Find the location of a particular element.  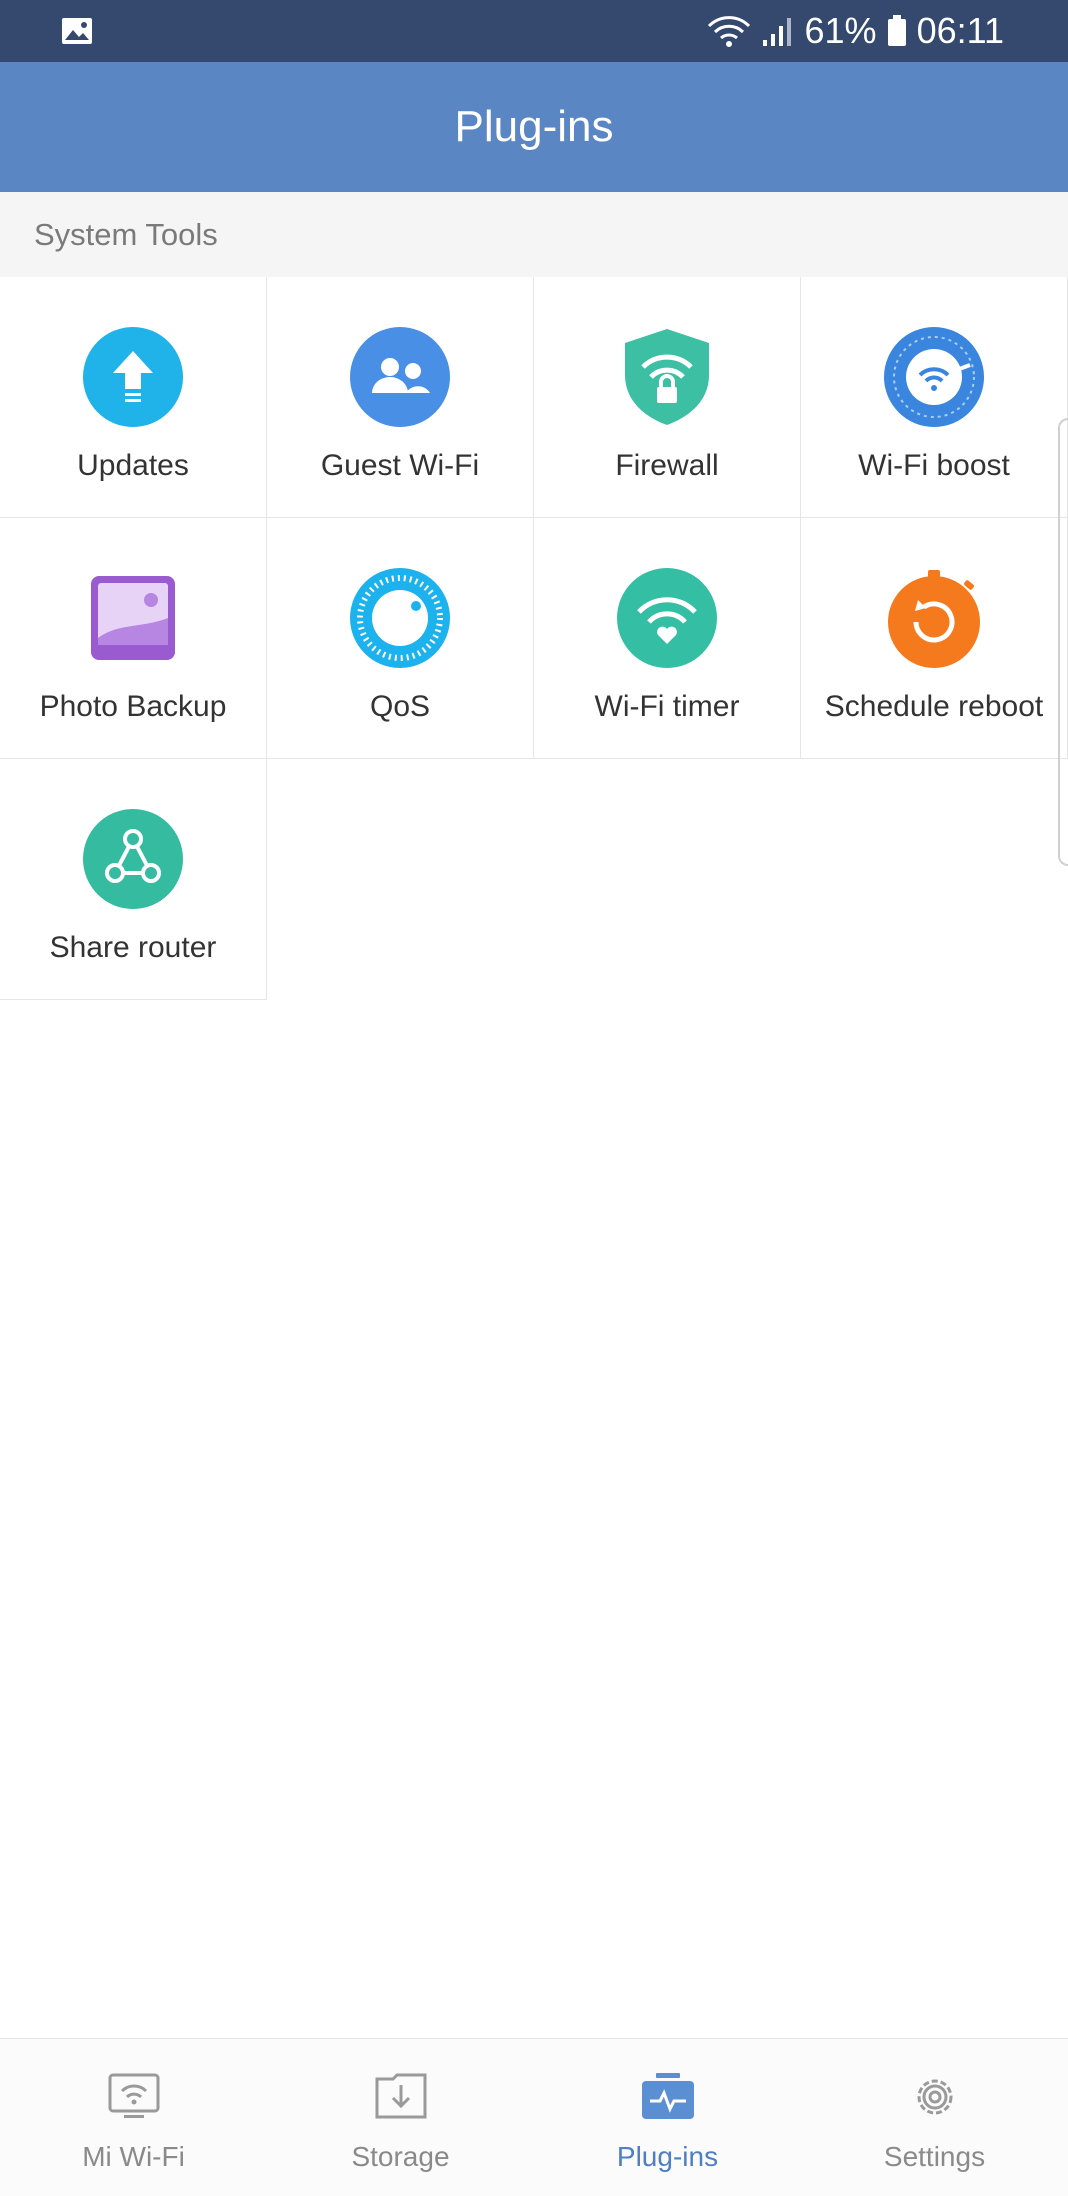

plugin-share-router: Share router is located at coordinates (133, 879).